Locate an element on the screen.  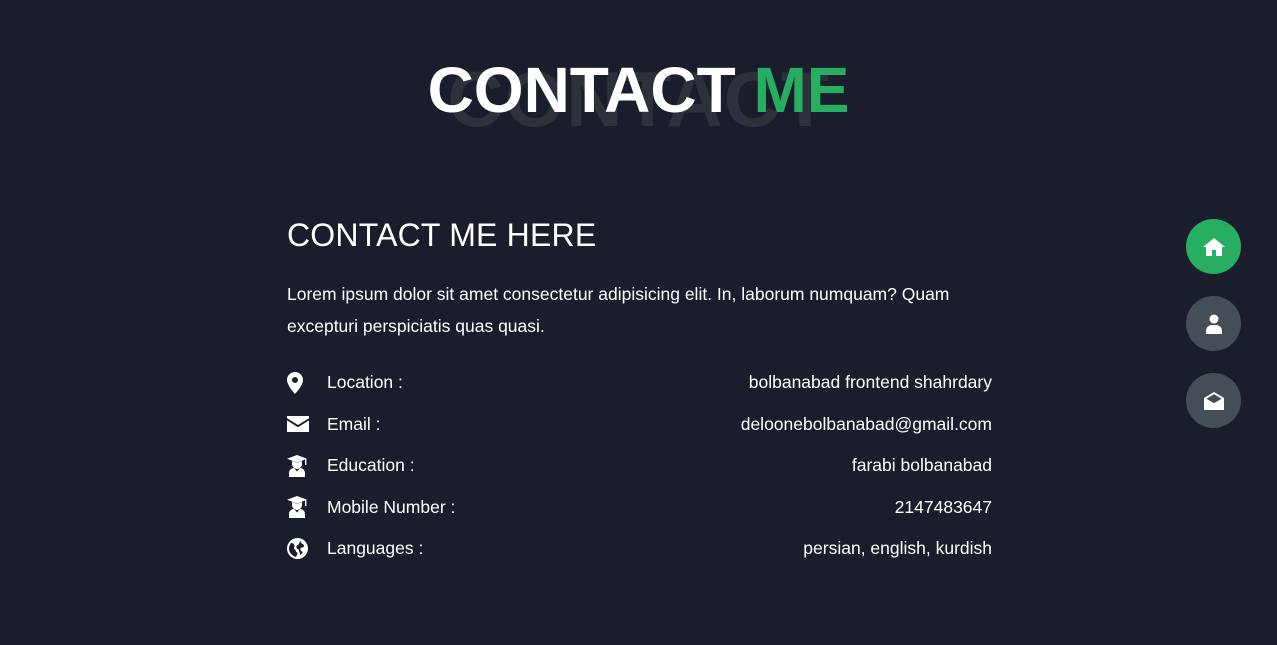
page-title: CONTACT ME is located at coordinates (638, 90).